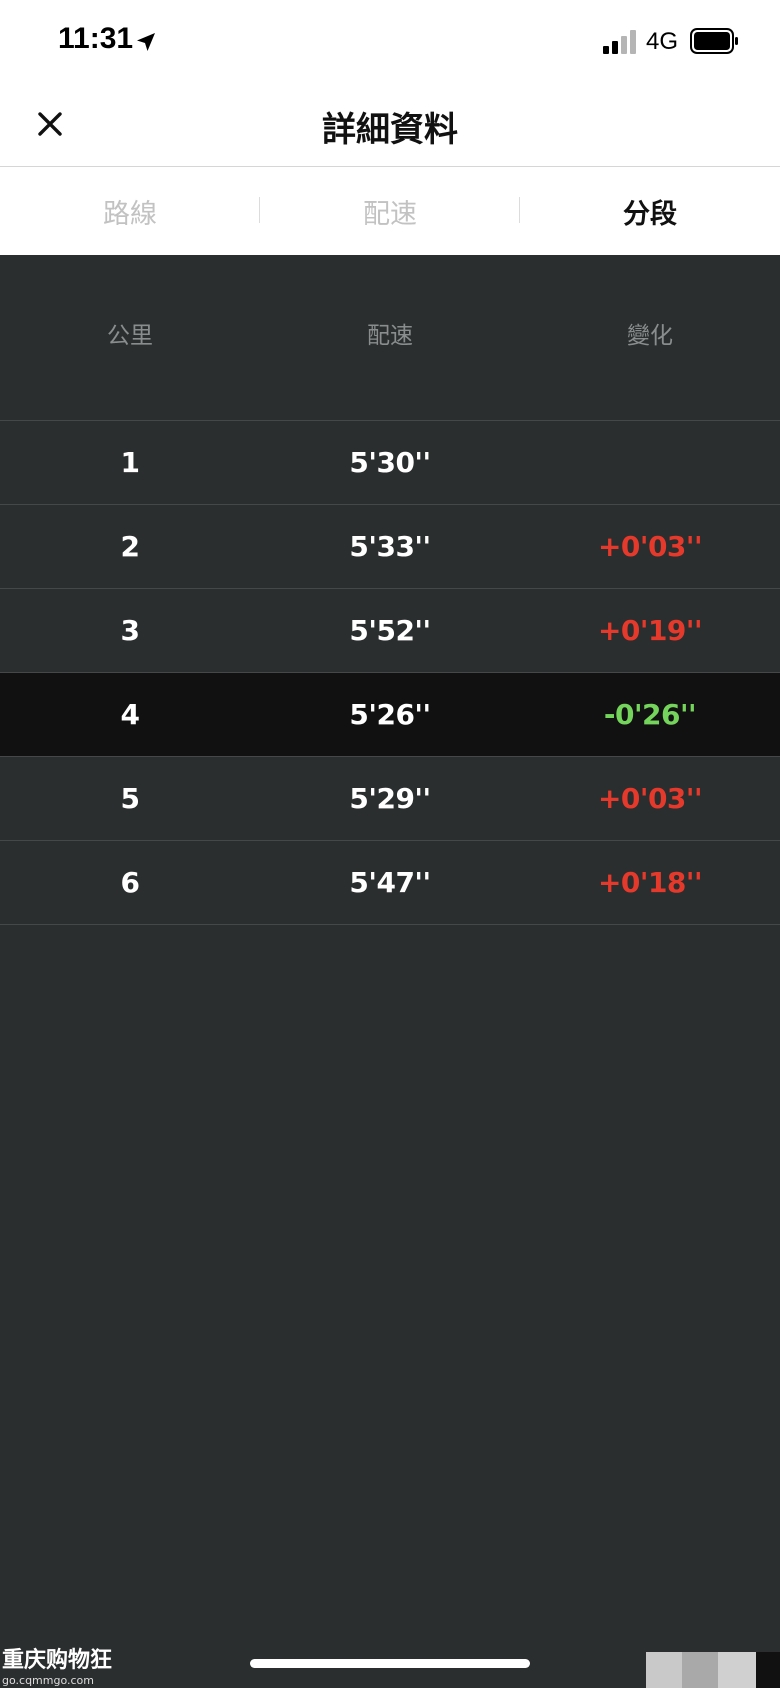 This screenshot has height=1688, width=780. What do you see at coordinates (650, 462) in the screenshot?
I see `change-cell` at bounding box center [650, 462].